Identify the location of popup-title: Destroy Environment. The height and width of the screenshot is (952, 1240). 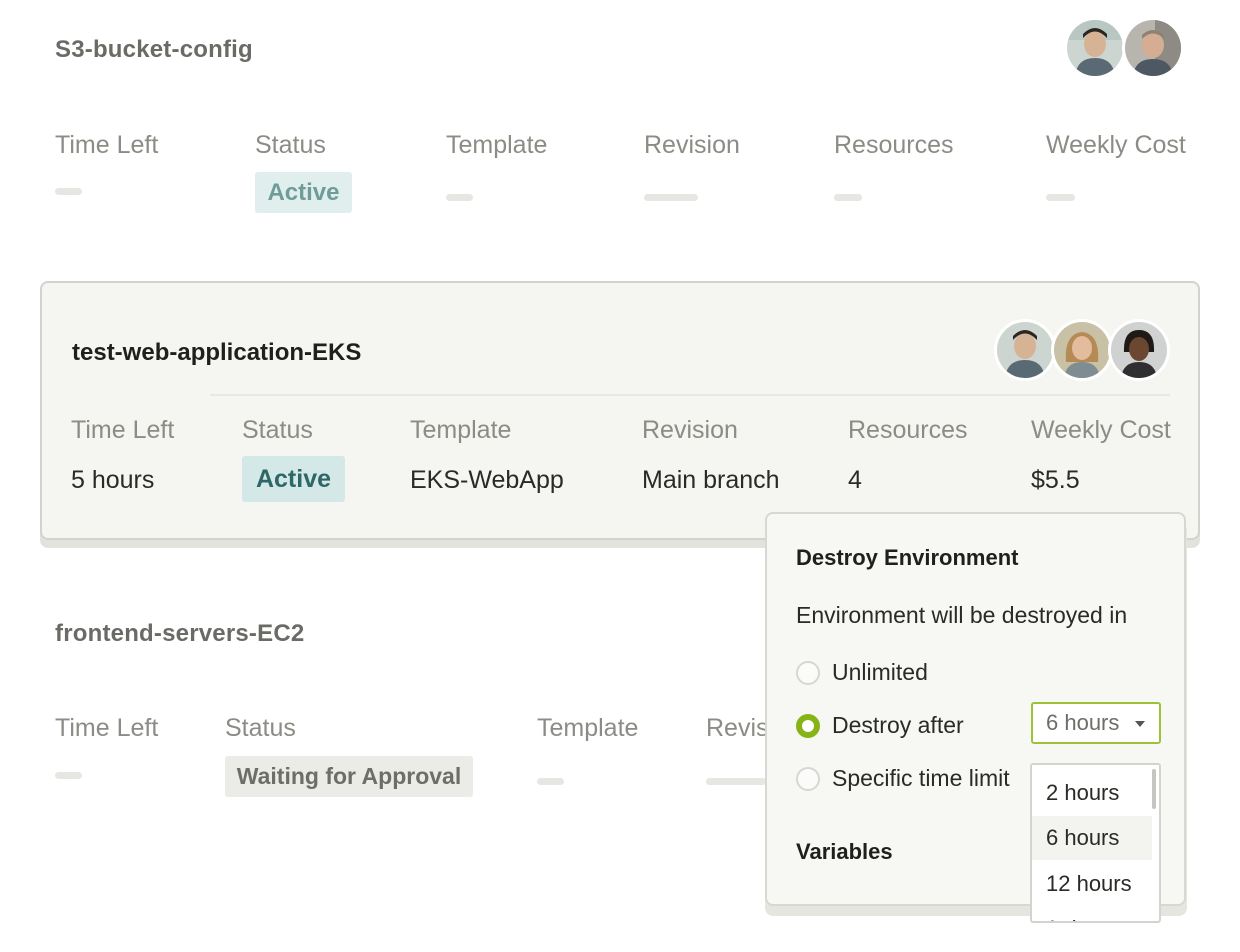
(907, 557).